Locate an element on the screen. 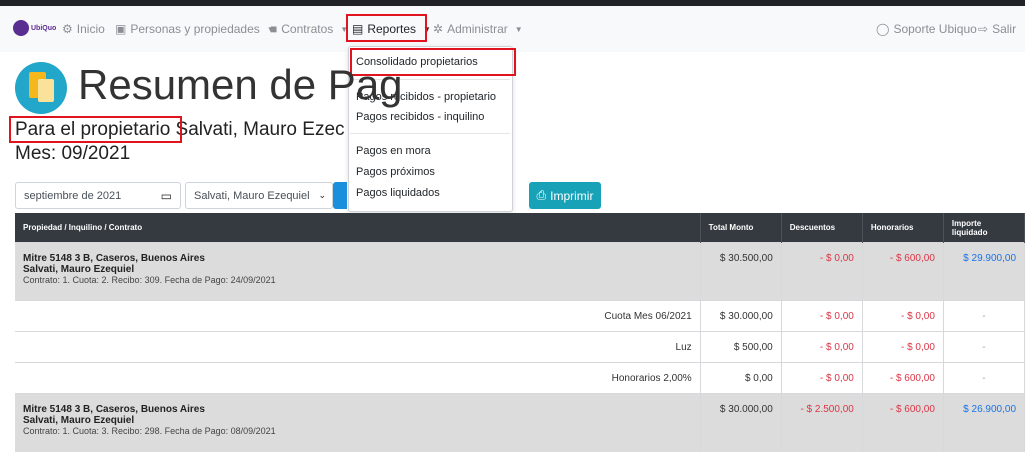  descuentos-cell: - $ 2.500,00 is located at coordinates (822, 422).